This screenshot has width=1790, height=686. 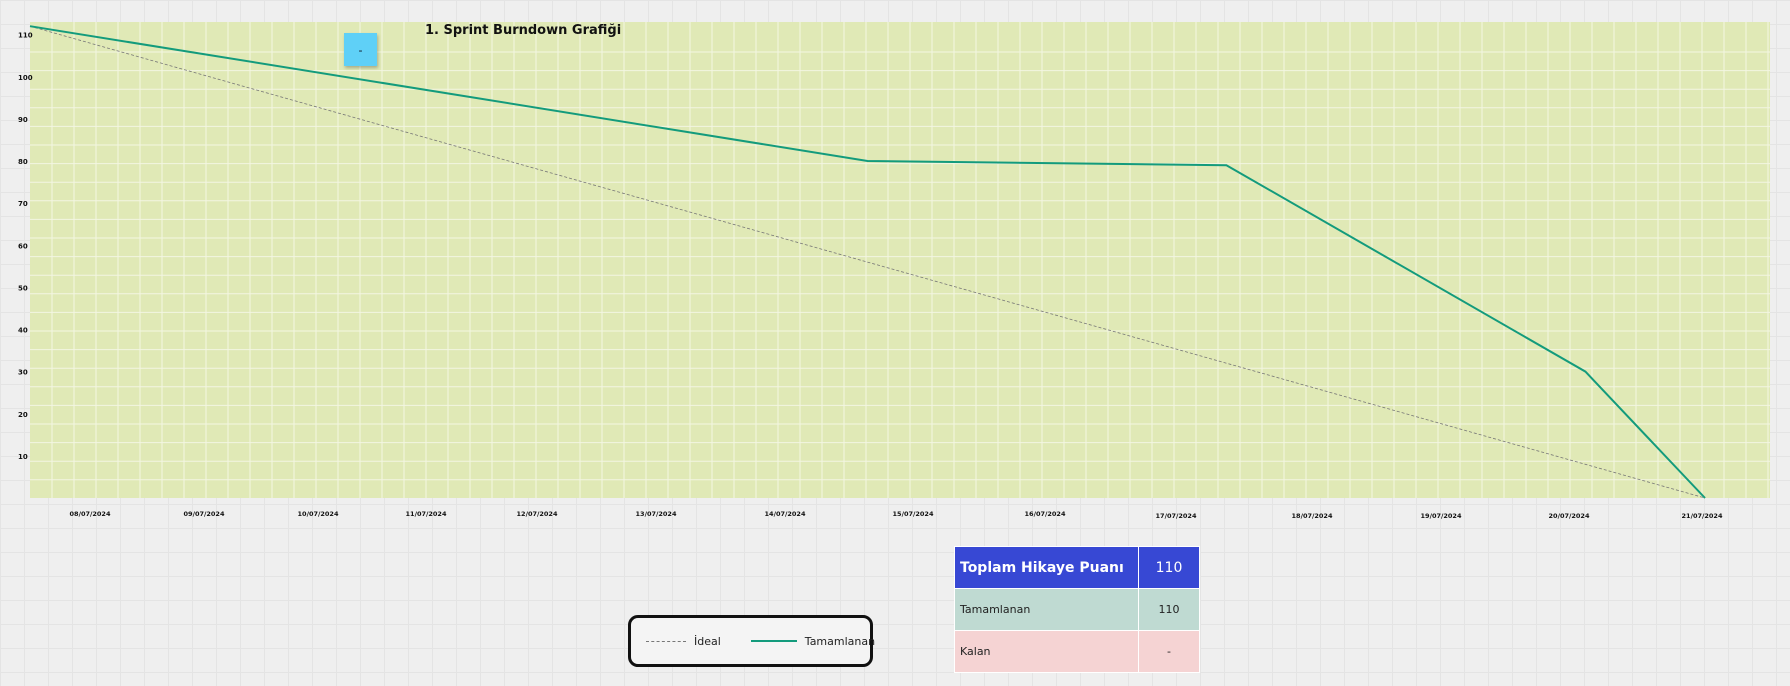 What do you see at coordinates (1702, 516) in the screenshot?
I see `x-tick-label: 21/07/2024` at bounding box center [1702, 516].